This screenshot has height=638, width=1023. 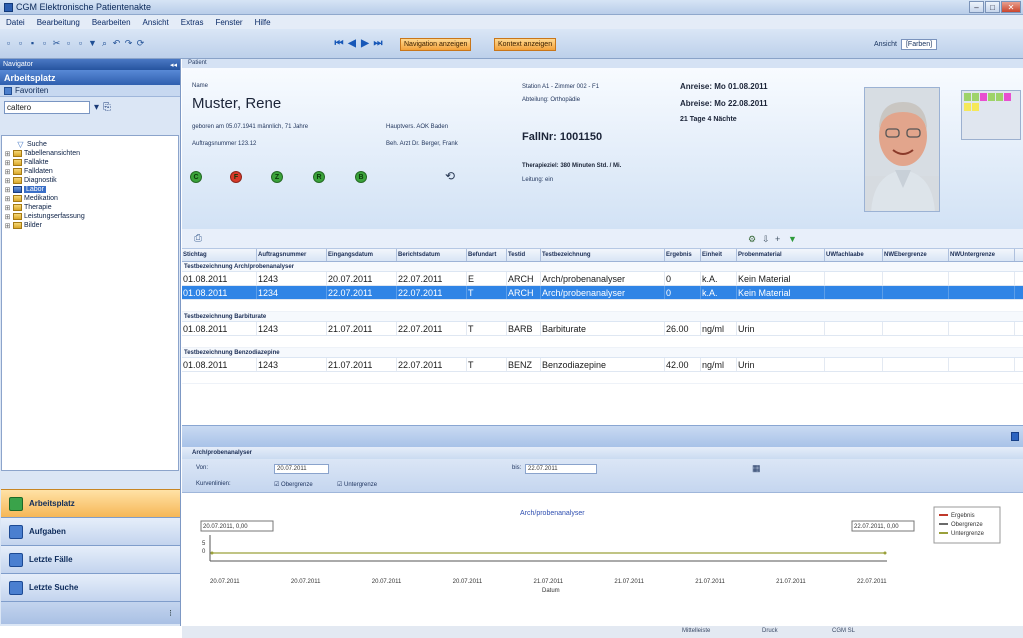 I want to click on menu-hilfe: Hilfe, so click(x=263, y=22).